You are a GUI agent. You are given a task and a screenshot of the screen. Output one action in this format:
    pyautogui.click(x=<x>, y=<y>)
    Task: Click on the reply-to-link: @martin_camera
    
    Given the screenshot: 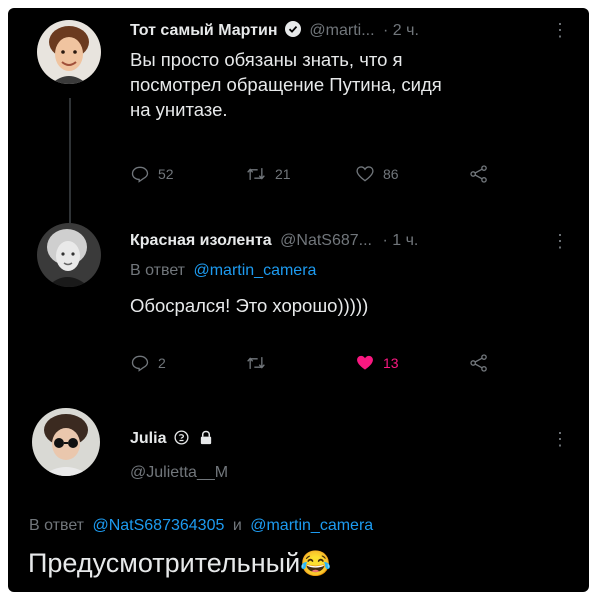 What is the action you would take?
    pyautogui.click(x=254, y=270)
    